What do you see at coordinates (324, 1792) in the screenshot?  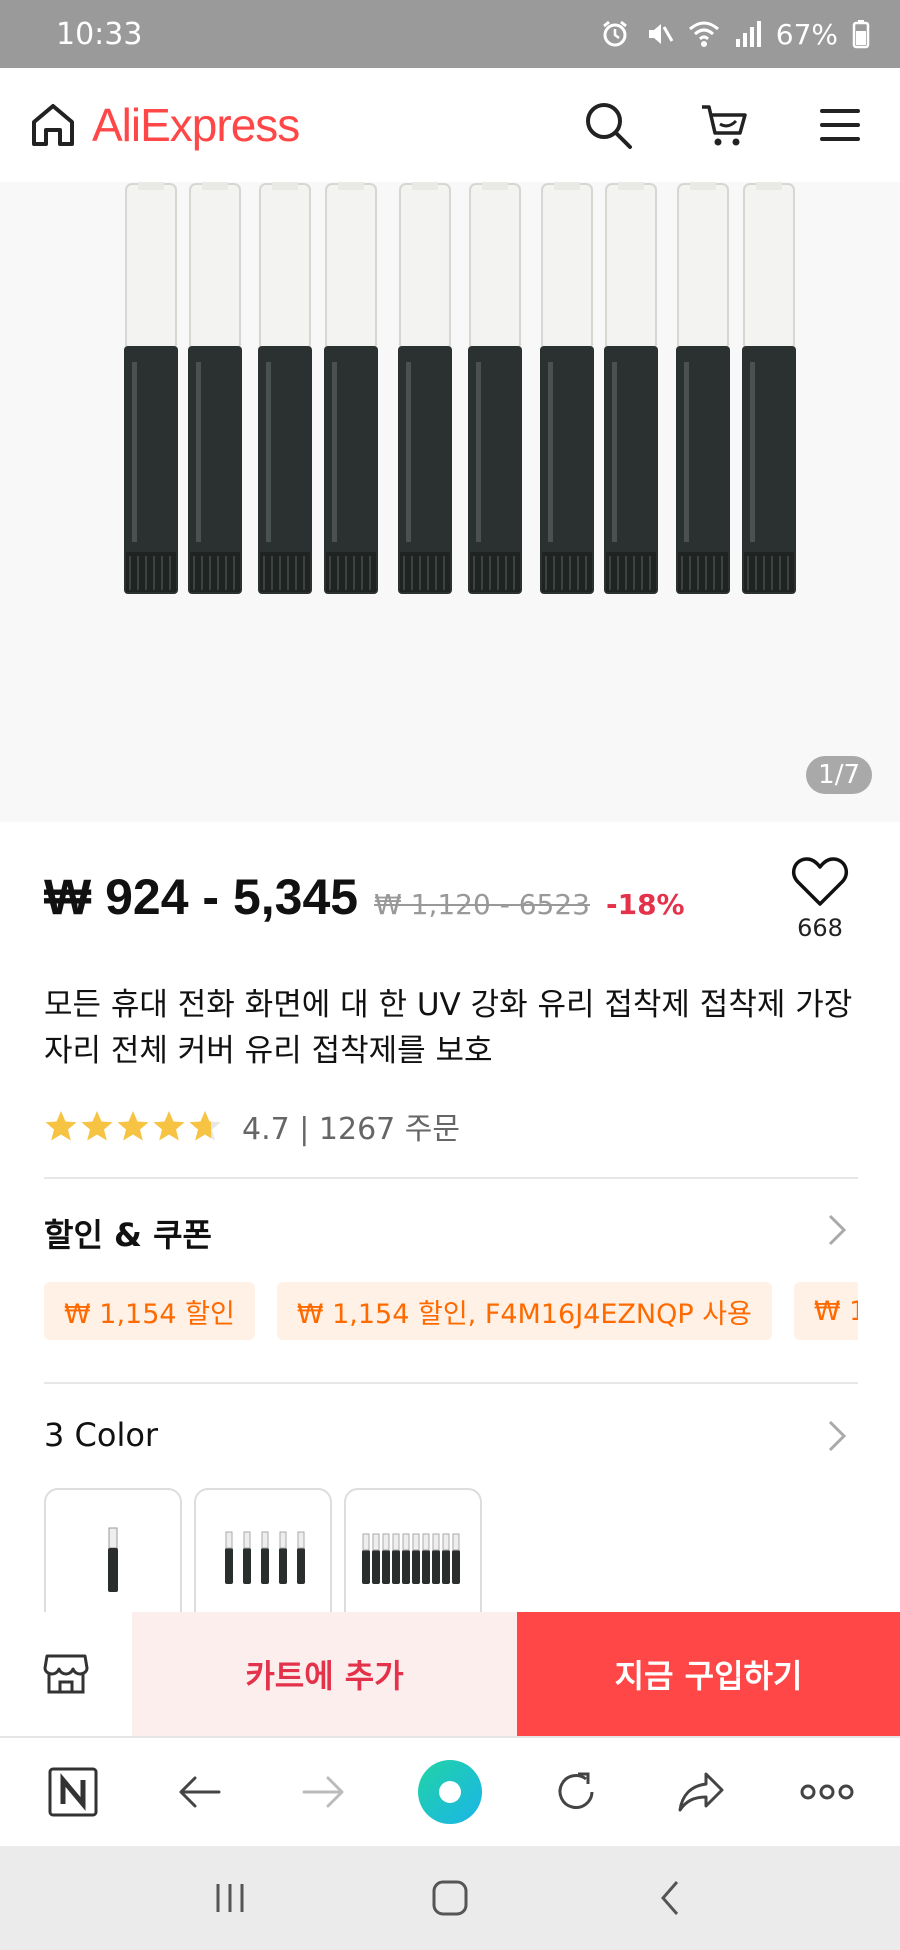 I see `forward-arrow-icon` at bounding box center [324, 1792].